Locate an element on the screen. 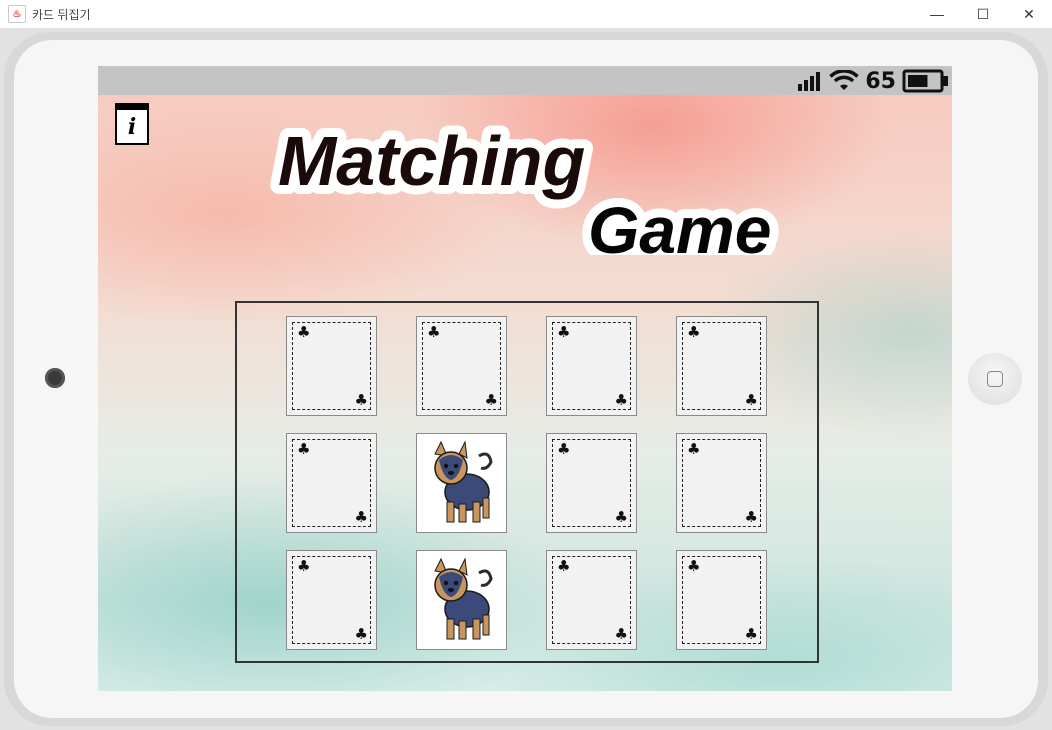 The width and height of the screenshot is (1052, 730). battery-percentage: 65 is located at coordinates (880, 81).